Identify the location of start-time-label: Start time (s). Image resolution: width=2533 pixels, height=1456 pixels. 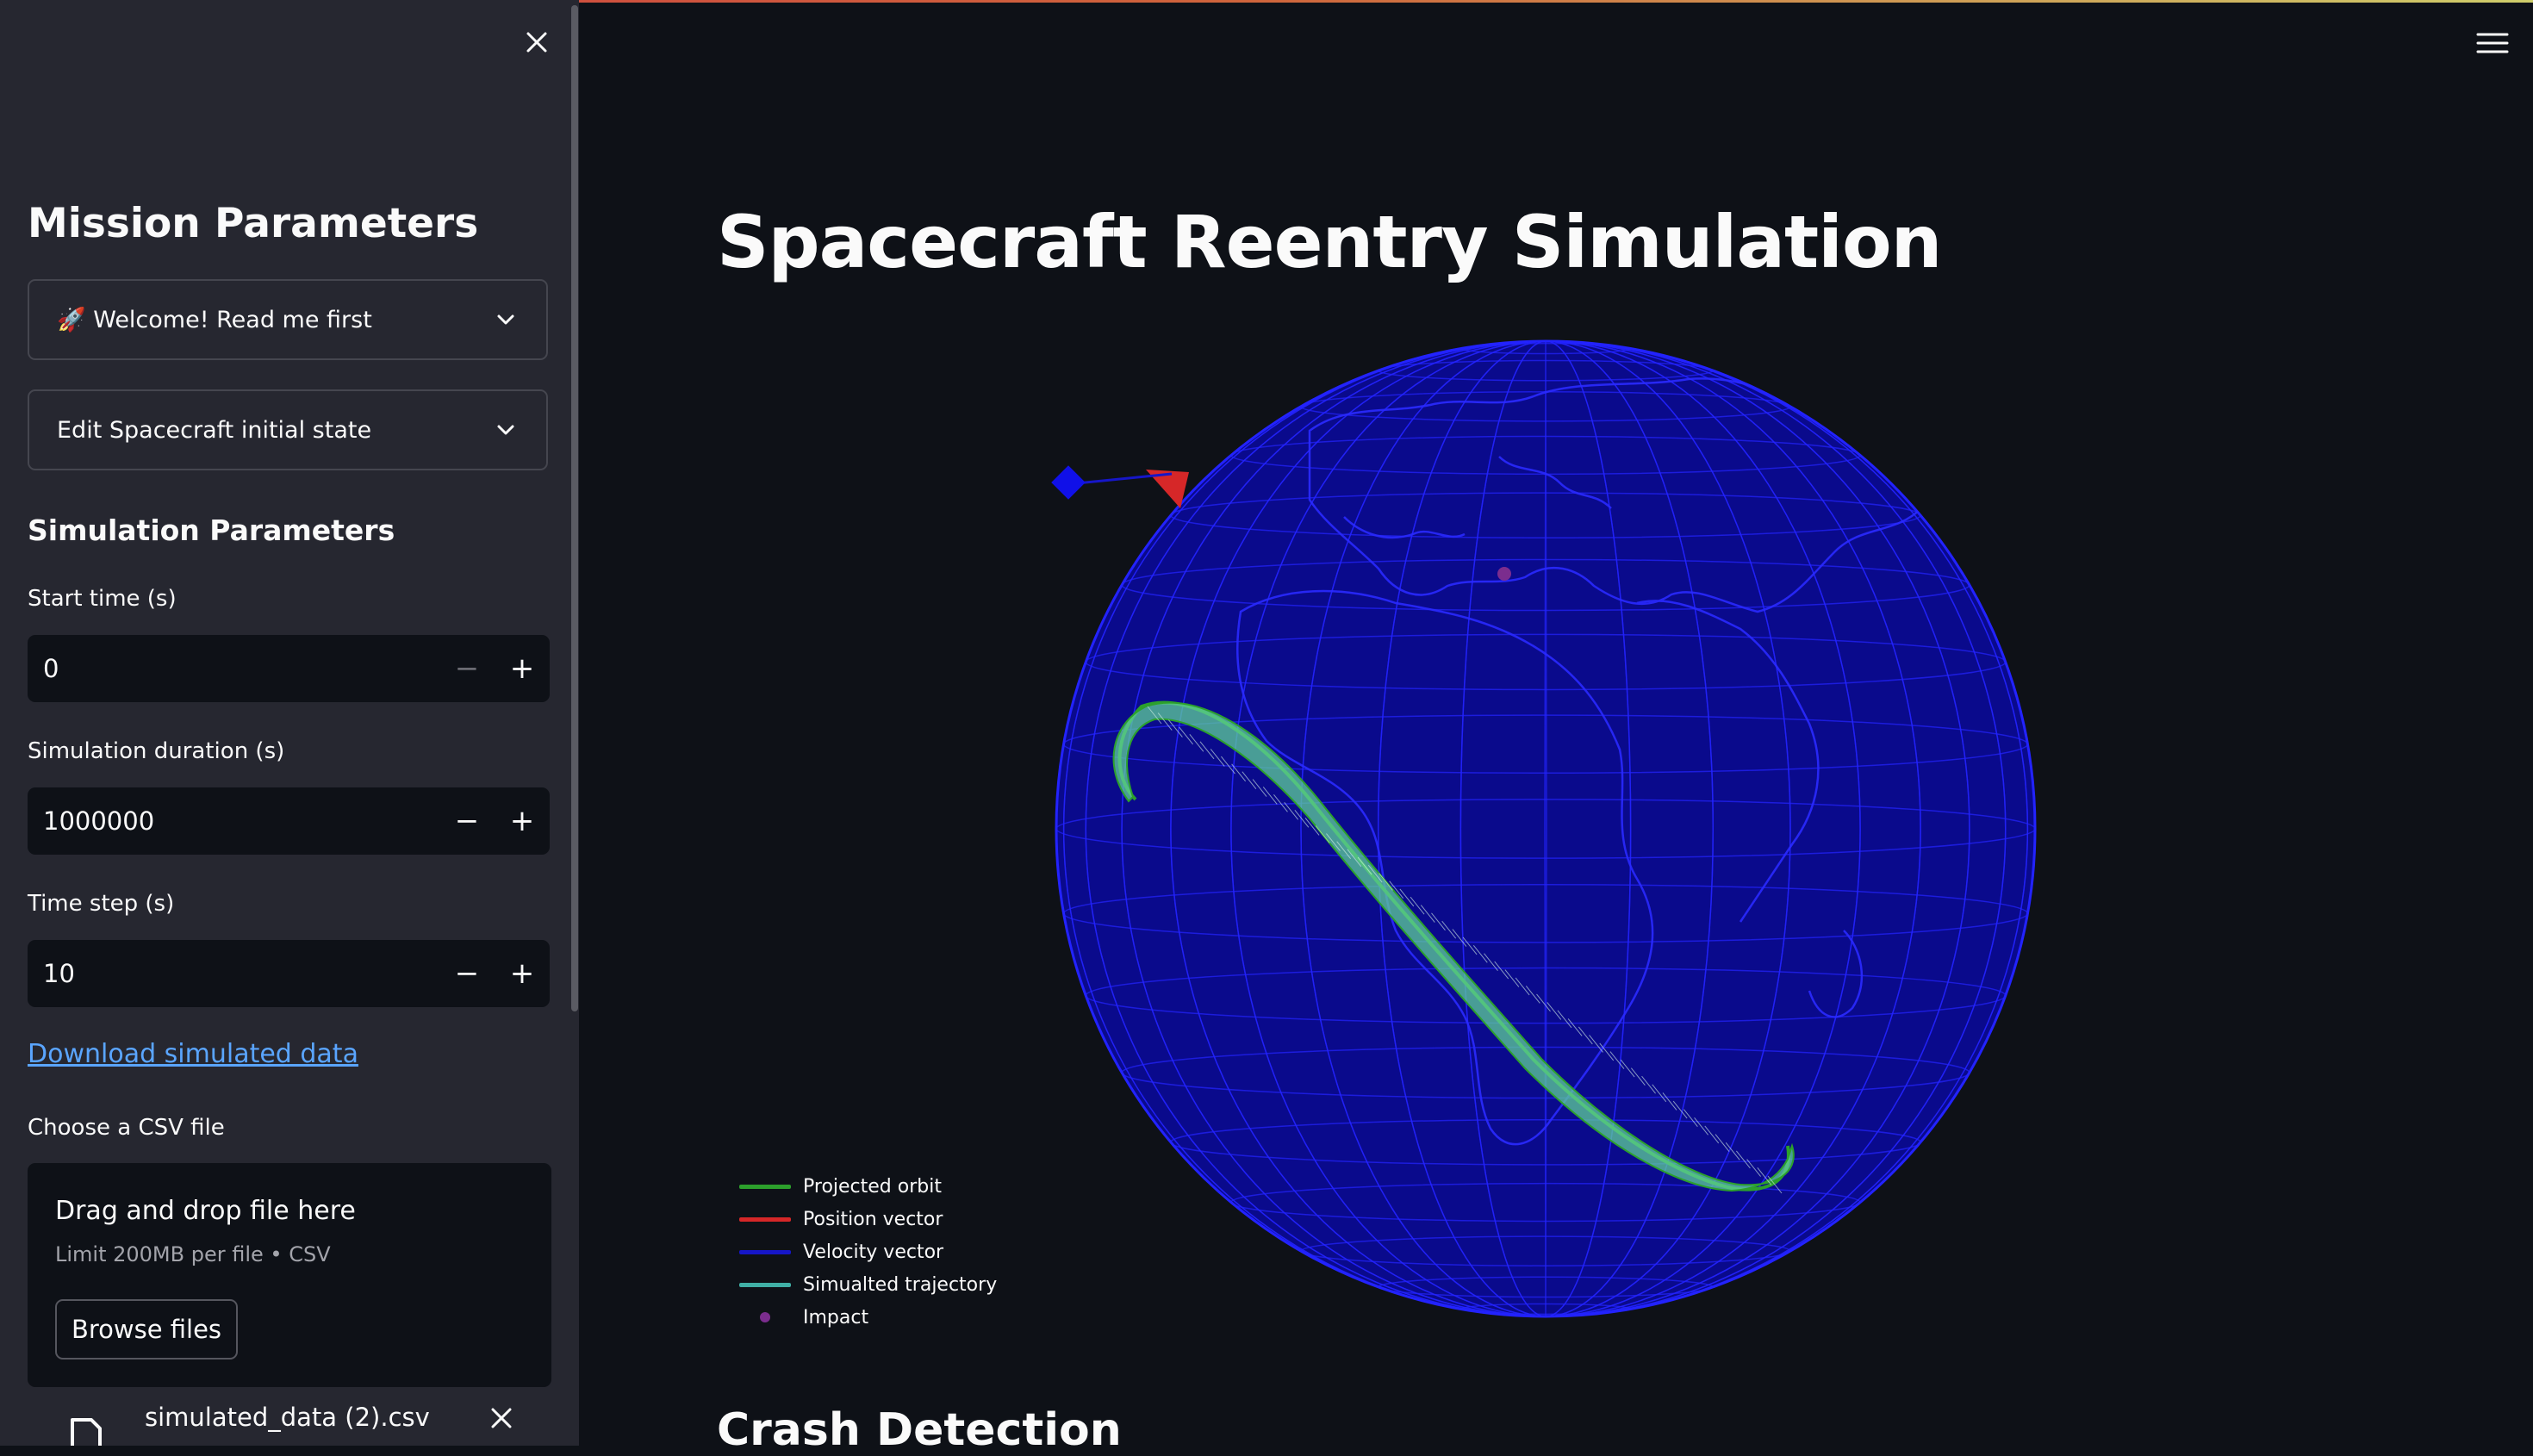
(102, 599).